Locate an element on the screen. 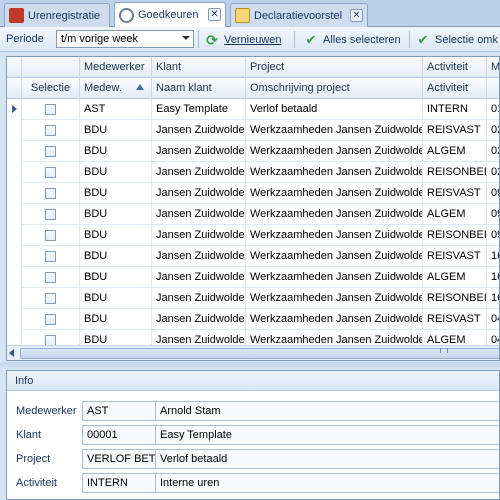  column-header-mu is located at coordinates (493, 88).